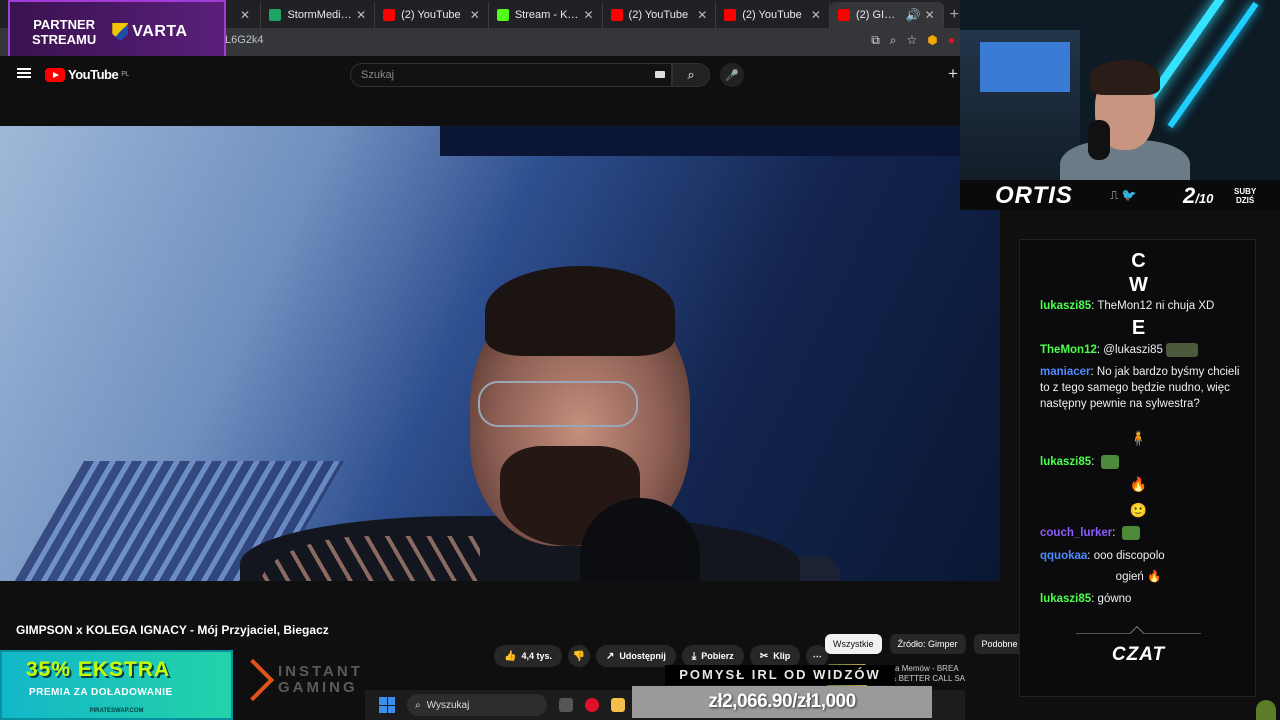 Image resolution: width=1280 pixels, height=720 pixels. Describe the element at coordinates (1129, 577) in the screenshot. I see `chat-text: ogień` at that location.